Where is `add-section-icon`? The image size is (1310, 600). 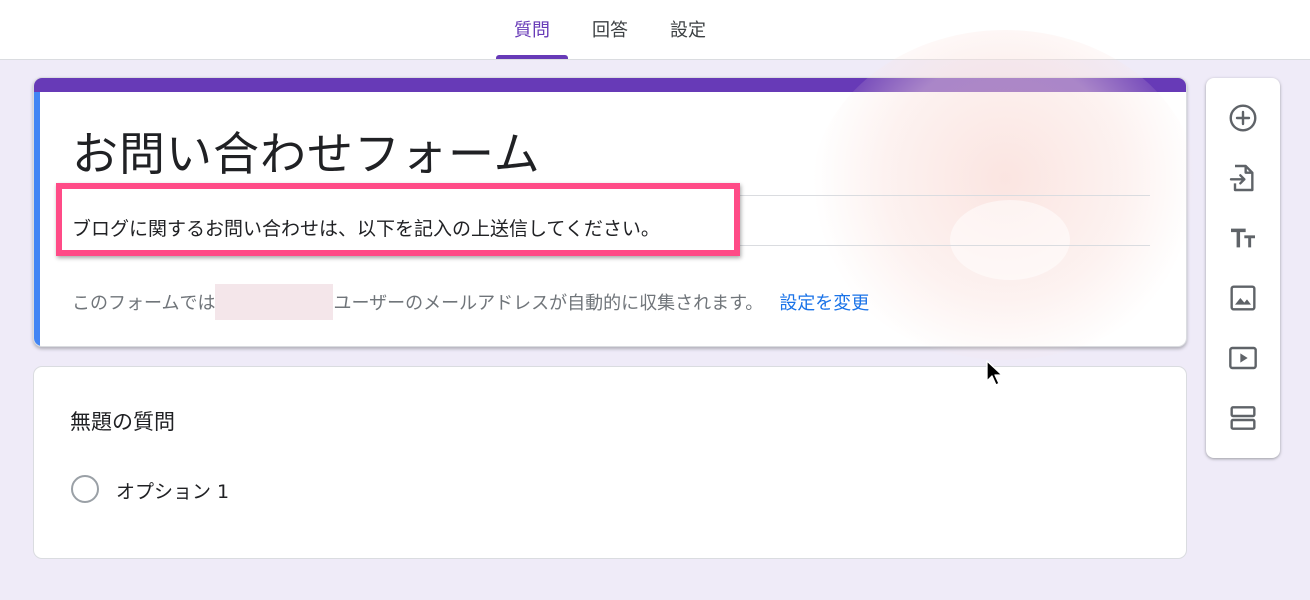 add-section-icon is located at coordinates (1243, 418).